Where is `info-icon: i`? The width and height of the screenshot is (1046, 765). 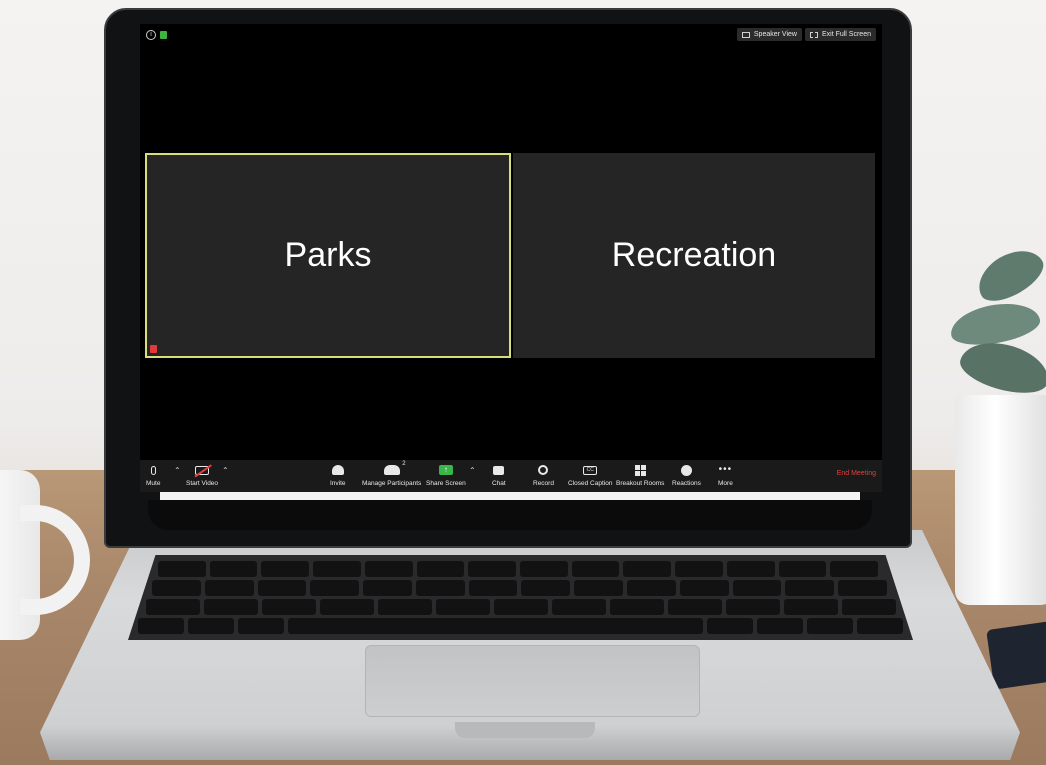
info-icon: i is located at coordinates (151, 35).